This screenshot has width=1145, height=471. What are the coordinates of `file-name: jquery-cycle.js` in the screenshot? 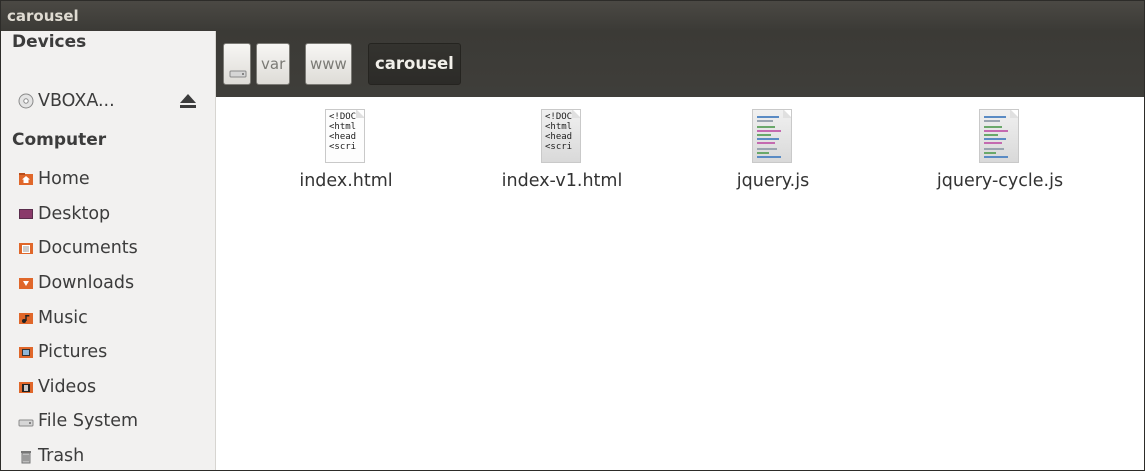 It's located at (1000, 181).